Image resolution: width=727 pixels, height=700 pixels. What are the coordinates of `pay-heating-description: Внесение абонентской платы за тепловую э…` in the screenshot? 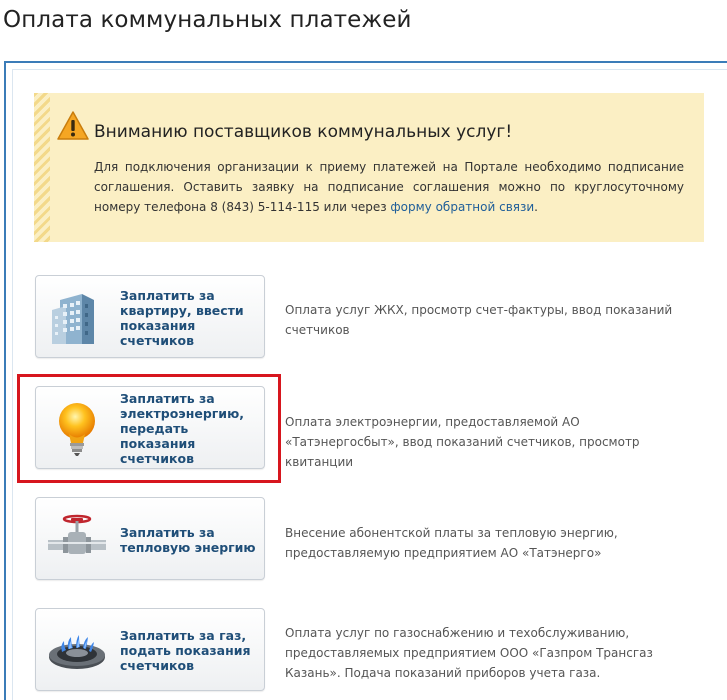 It's located at (451, 543).